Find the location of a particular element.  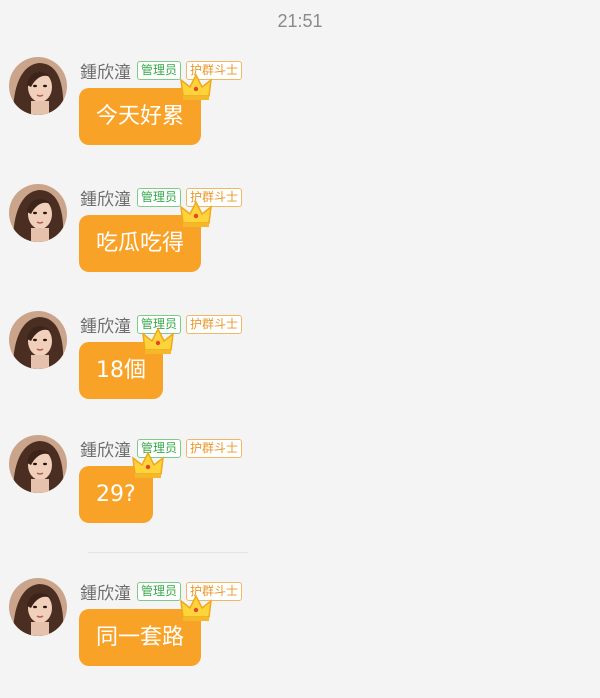

message-text: 同一套路 is located at coordinates (140, 637).